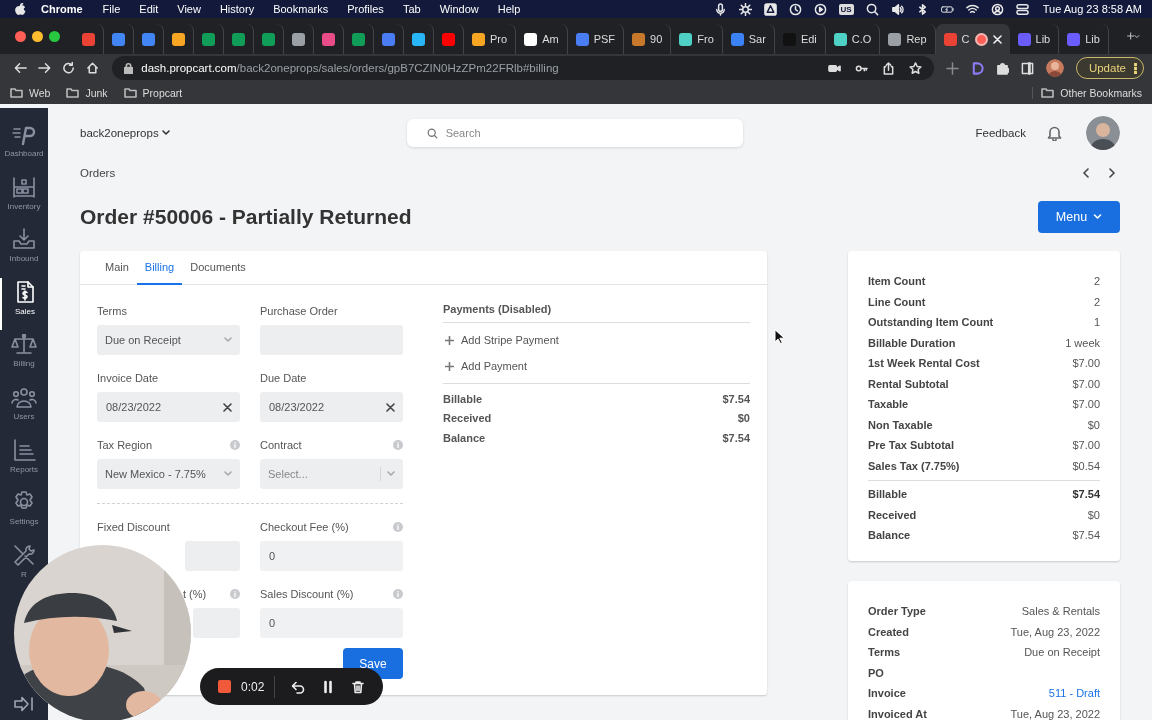  Describe the element at coordinates (795, 9) in the screenshot. I see `history-icon` at that location.